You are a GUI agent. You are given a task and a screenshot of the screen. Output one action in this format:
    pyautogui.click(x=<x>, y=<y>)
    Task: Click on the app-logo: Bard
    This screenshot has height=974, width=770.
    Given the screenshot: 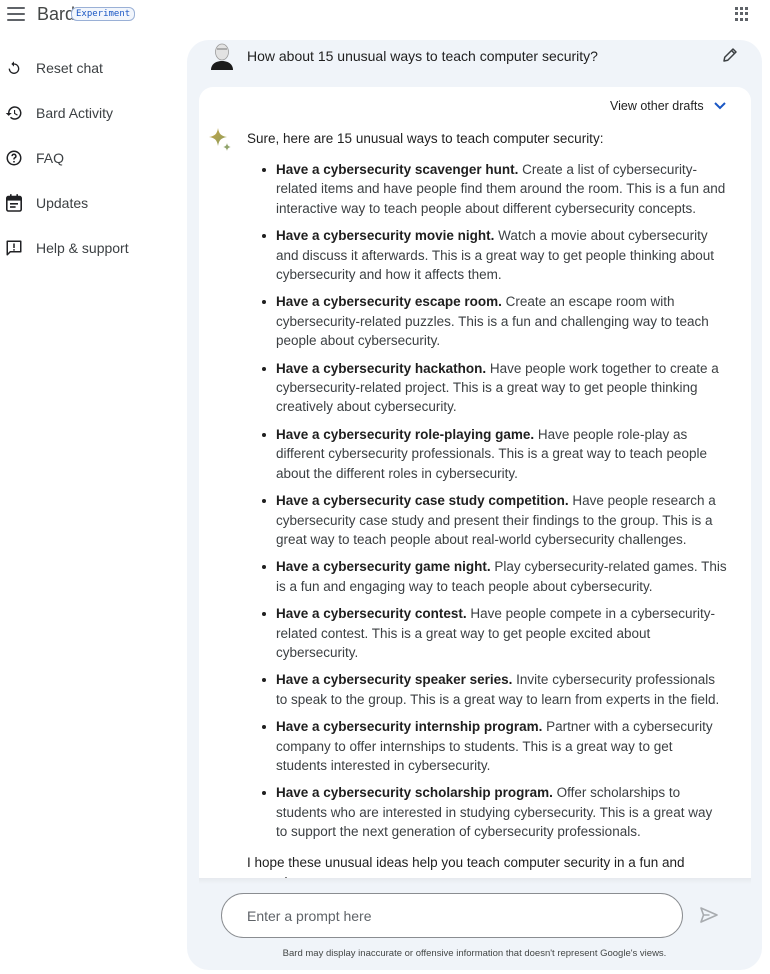 What is the action you would take?
    pyautogui.click(x=56, y=14)
    